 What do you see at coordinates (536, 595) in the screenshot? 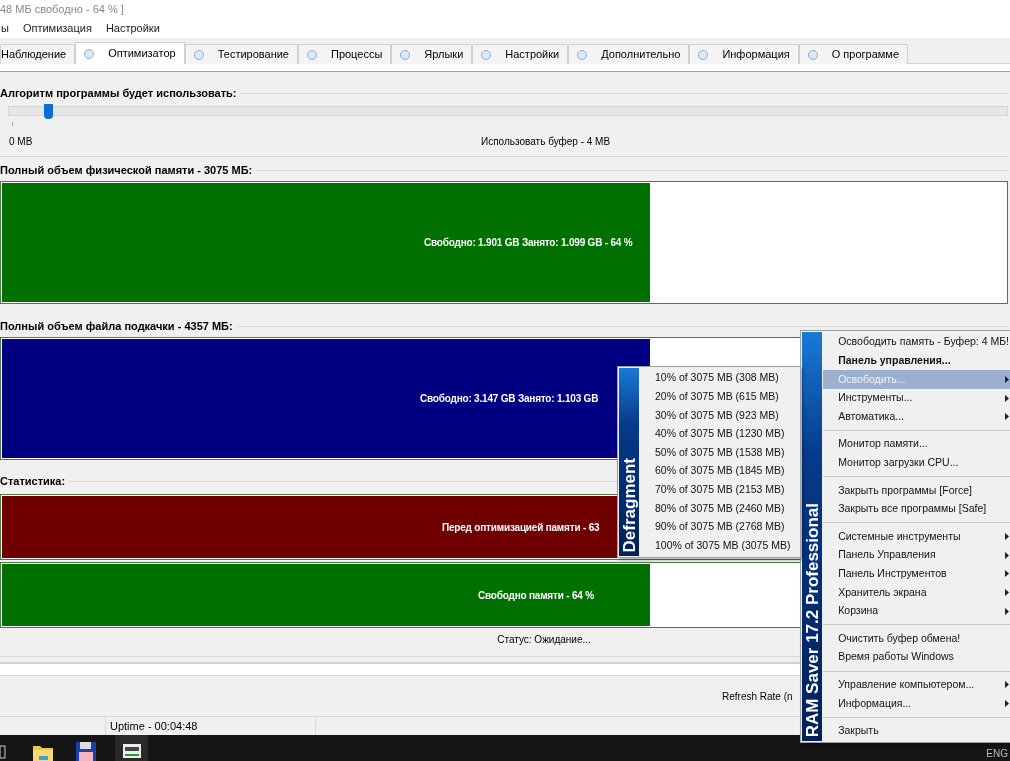
I see `bar-text: Свободно памяти - 64 %` at bounding box center [536, 595].